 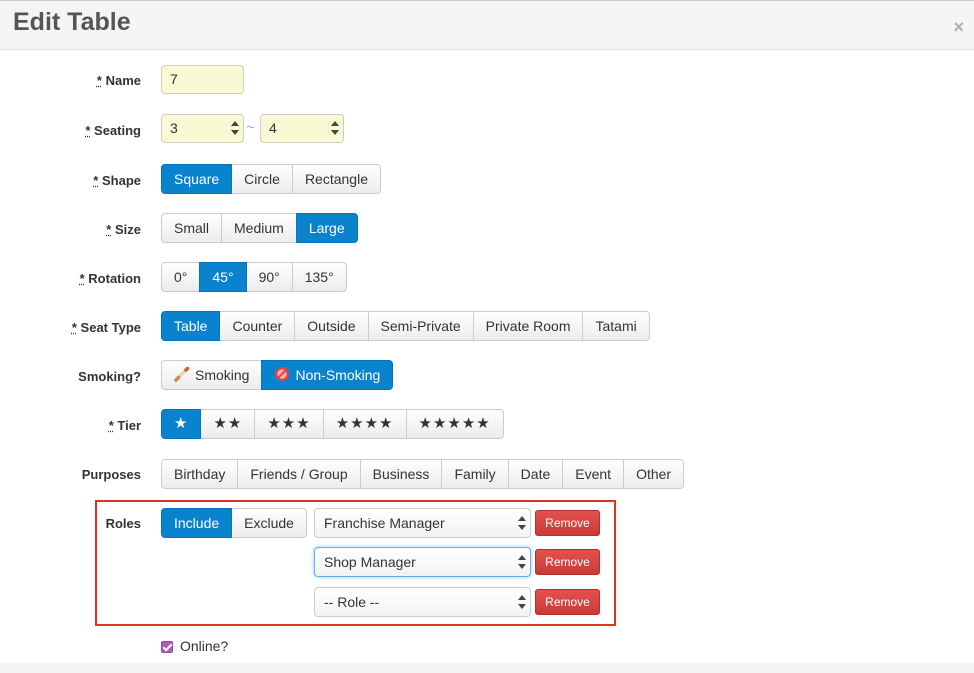 I want to click on tier-2-button: ★★, so click(x=227, y=424).